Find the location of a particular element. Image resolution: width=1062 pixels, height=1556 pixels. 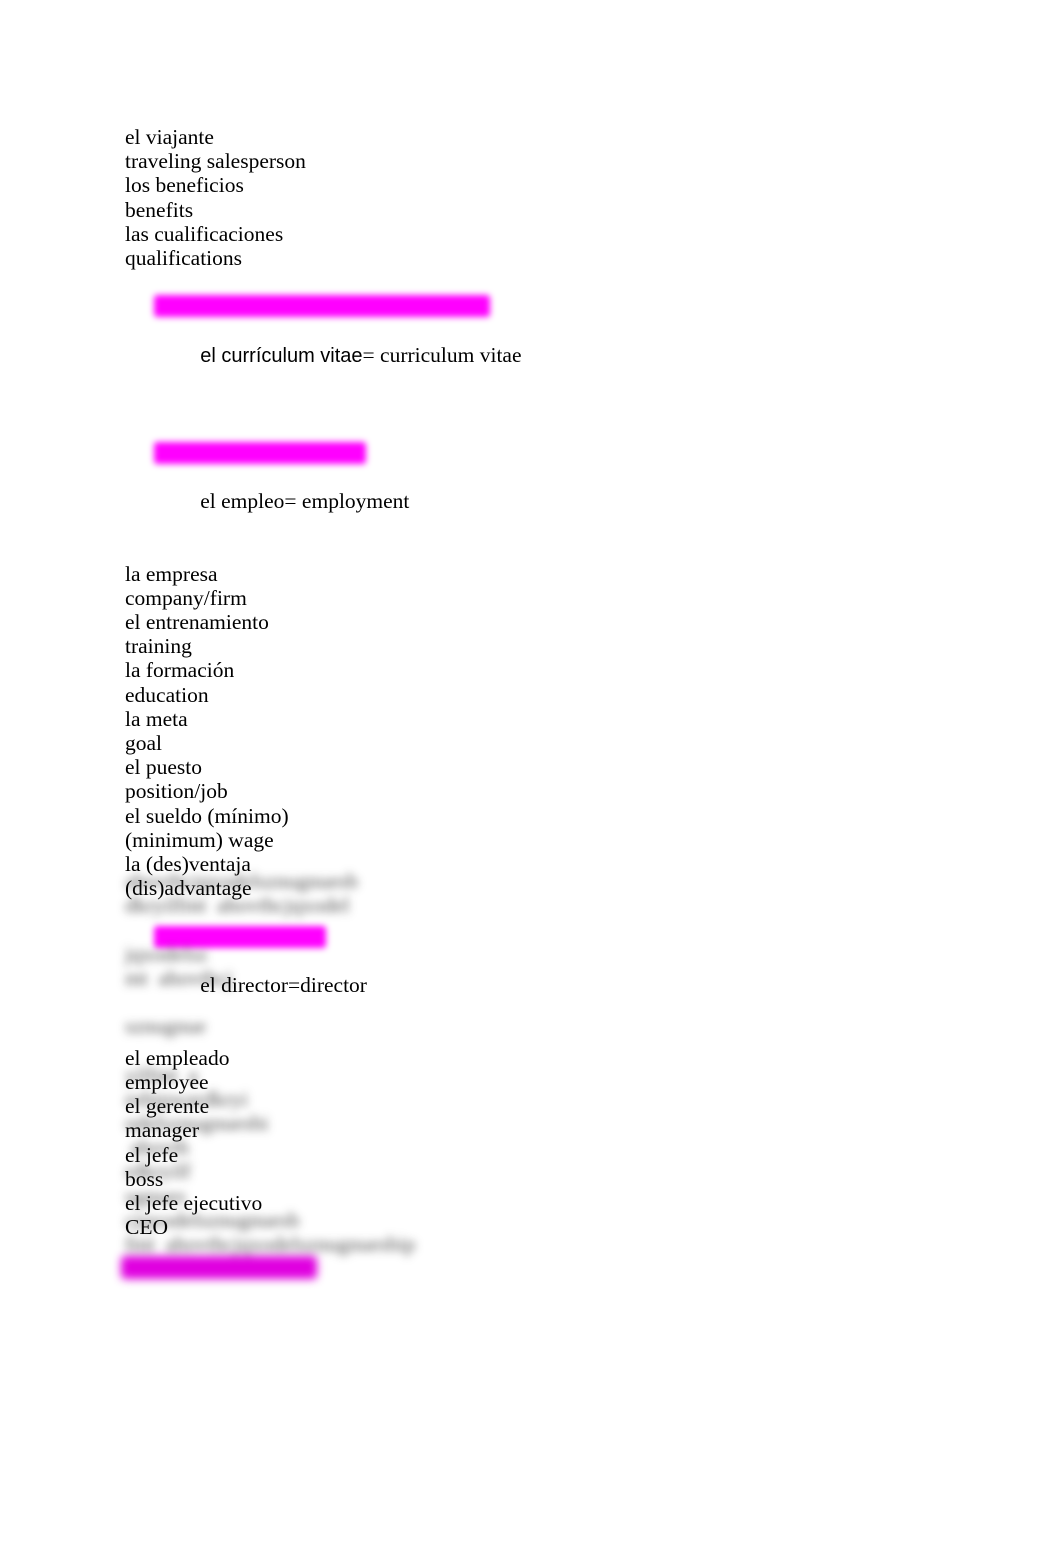

blurred-line: sznugnue is located at coordinates (166, 1026).